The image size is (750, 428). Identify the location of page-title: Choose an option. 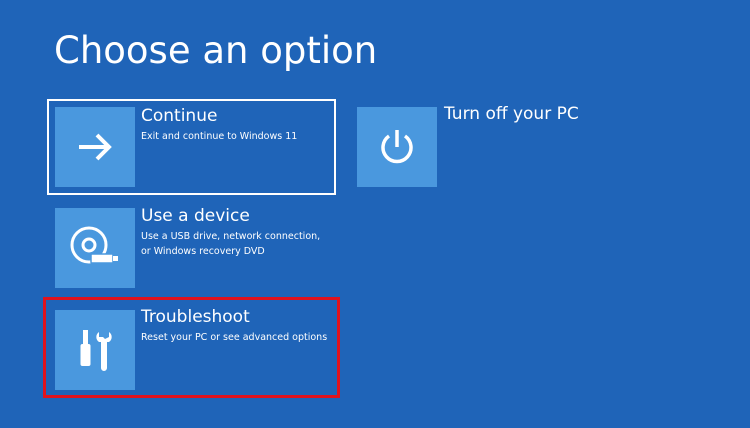
(216, 50).